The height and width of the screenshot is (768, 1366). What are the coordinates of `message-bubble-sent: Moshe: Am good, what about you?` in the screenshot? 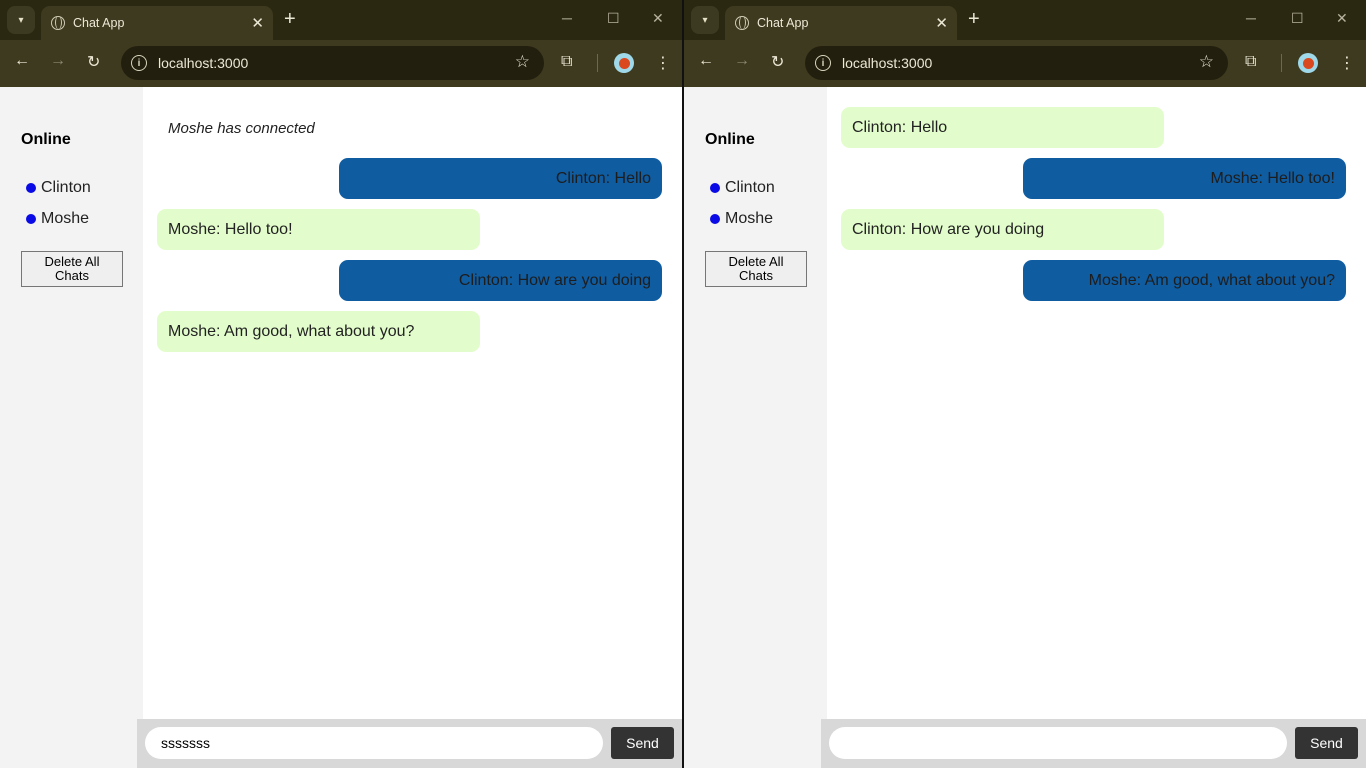 It's located at (1184, 280).